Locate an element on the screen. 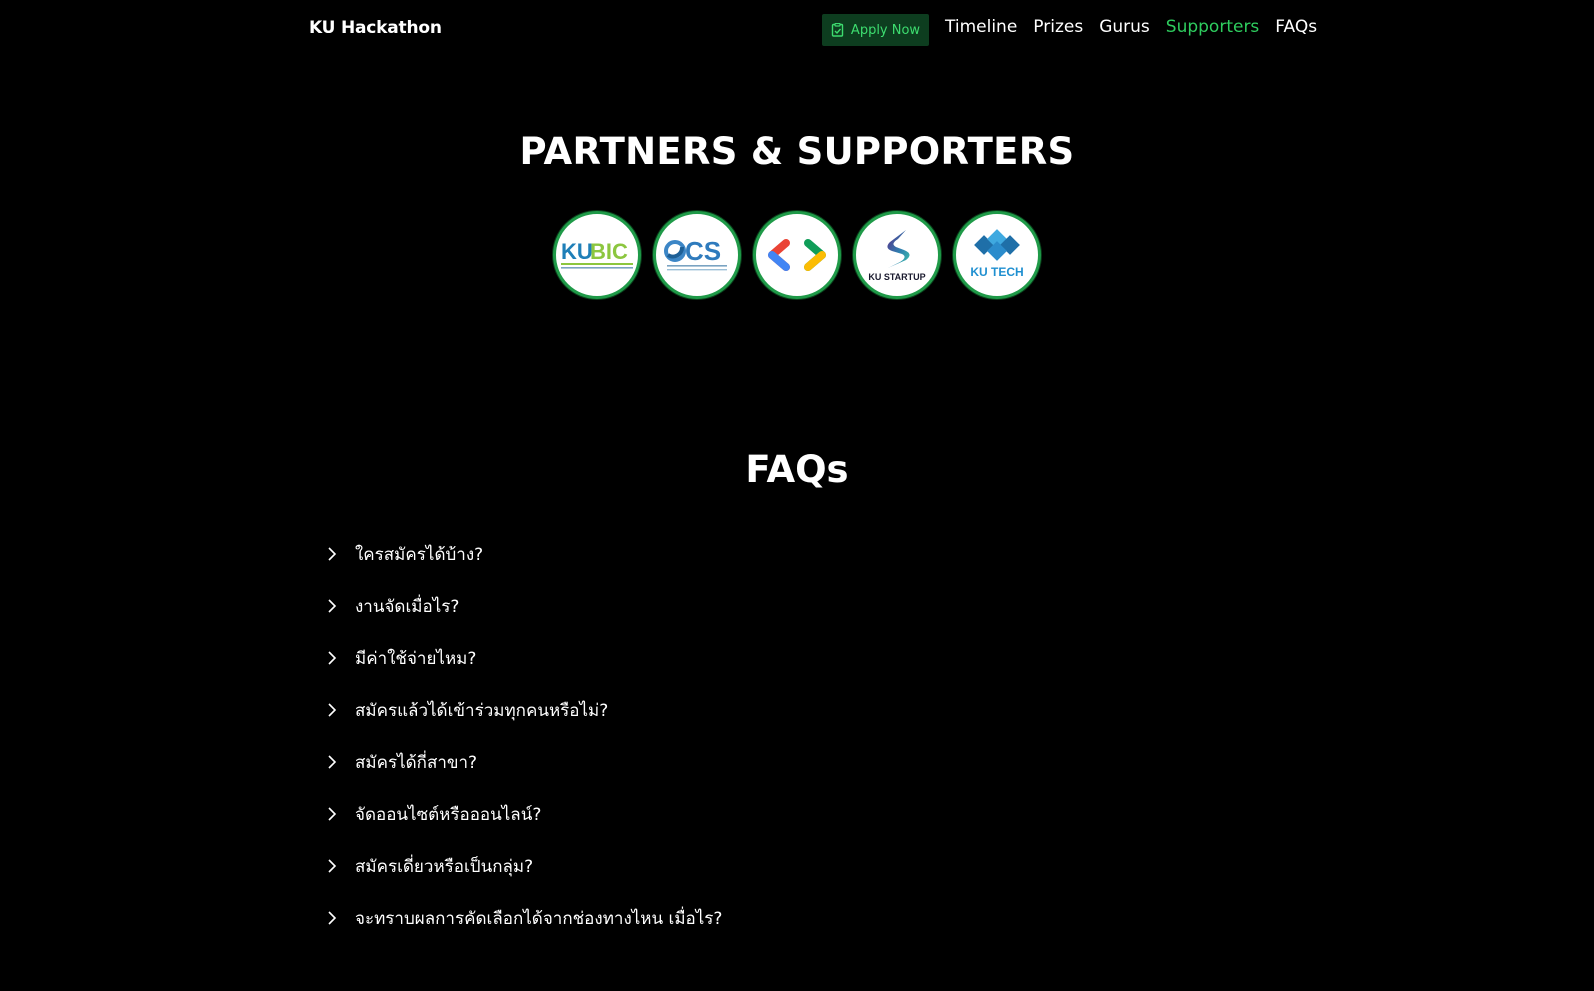  faq-item: มีค่าใช้จ่ายไหม? is located at coordinates (800, 673).